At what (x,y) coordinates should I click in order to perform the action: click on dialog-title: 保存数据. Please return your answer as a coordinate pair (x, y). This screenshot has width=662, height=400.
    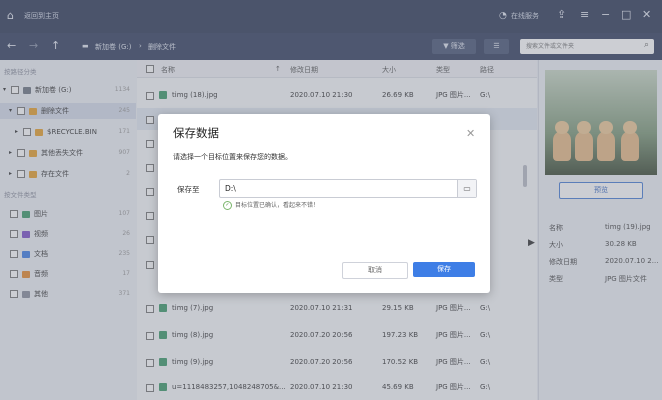
    Looking at the image, I should click on (196, 133).